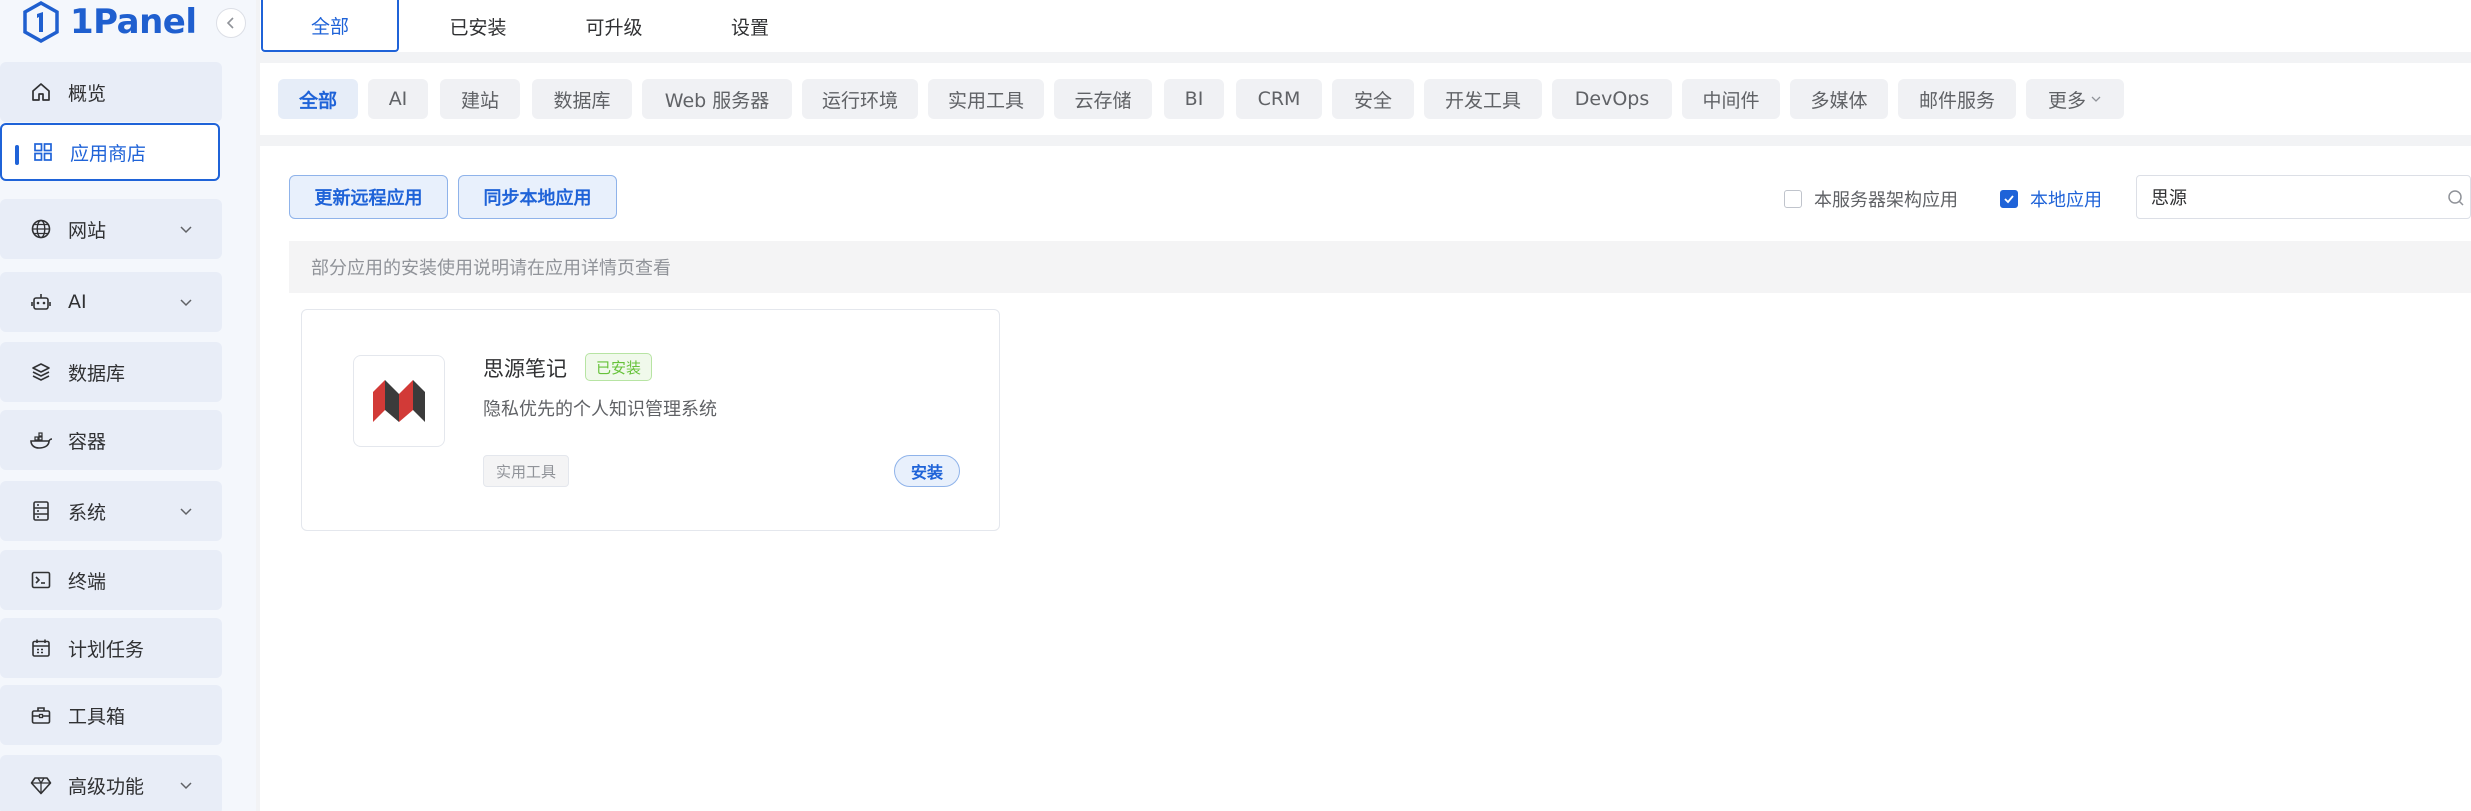 This screenshot has height=811, width=2471. I want to click on sidebar-item-label: 终端, so click(87, 581).